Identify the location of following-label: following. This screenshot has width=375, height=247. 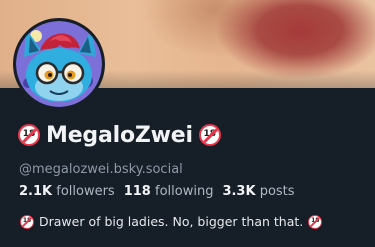
(184, 191).